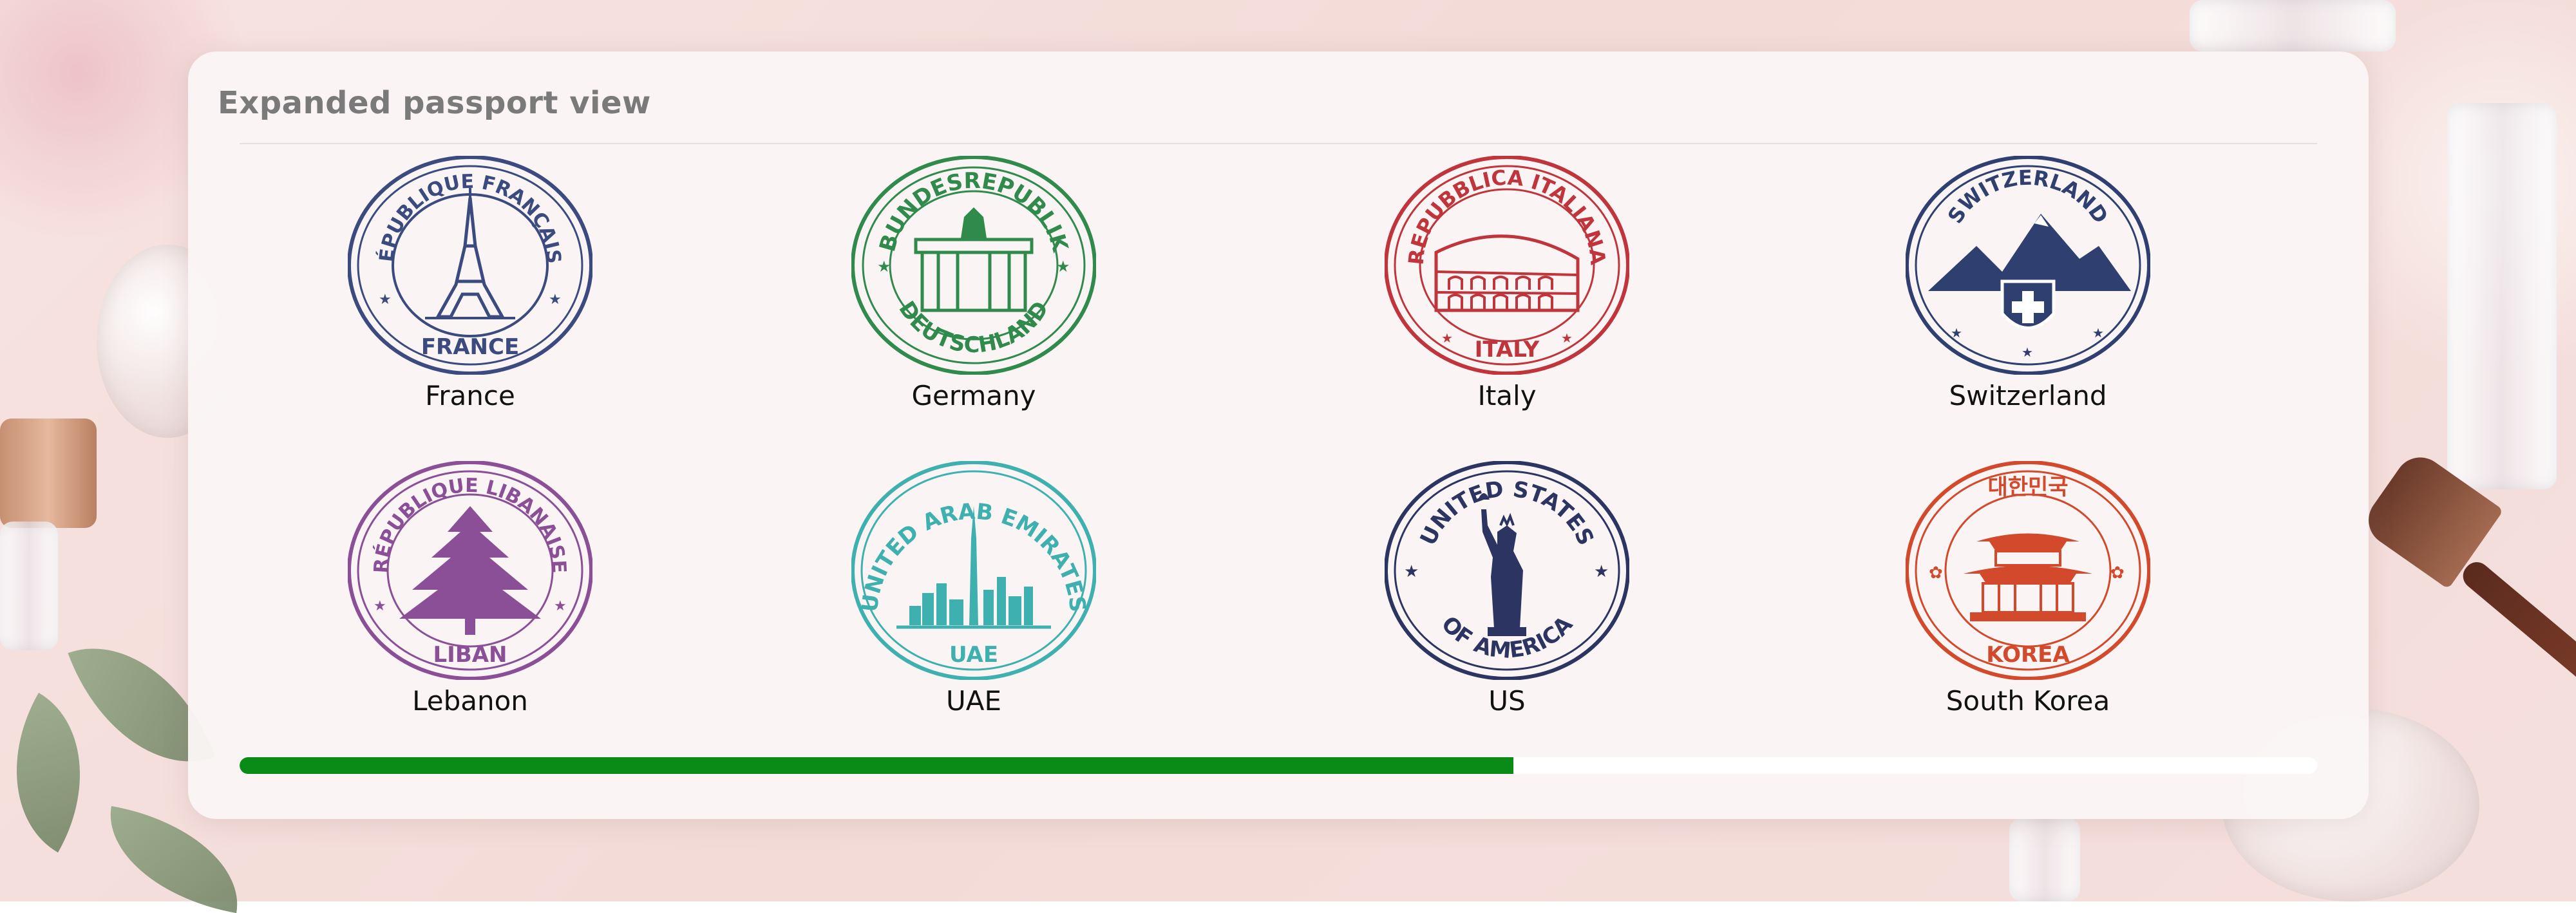  Describe the element at coordinates (1508, 349) in the screenshot. I see `stamp-bottom-text: ITALY` at that location.